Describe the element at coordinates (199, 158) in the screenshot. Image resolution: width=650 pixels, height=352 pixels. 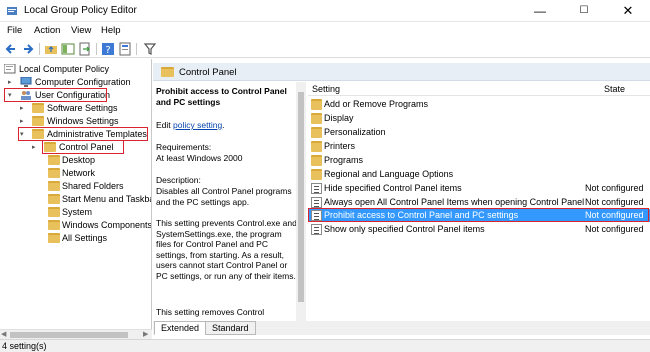
I see `requirements-value: At least Windows 2000` at that location.